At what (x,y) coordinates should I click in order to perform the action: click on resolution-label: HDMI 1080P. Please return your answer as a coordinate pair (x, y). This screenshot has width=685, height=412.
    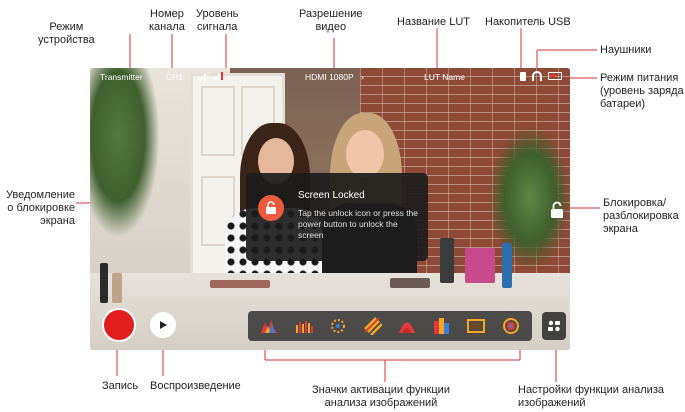
    Looking at the image, I should click on (329, 77).